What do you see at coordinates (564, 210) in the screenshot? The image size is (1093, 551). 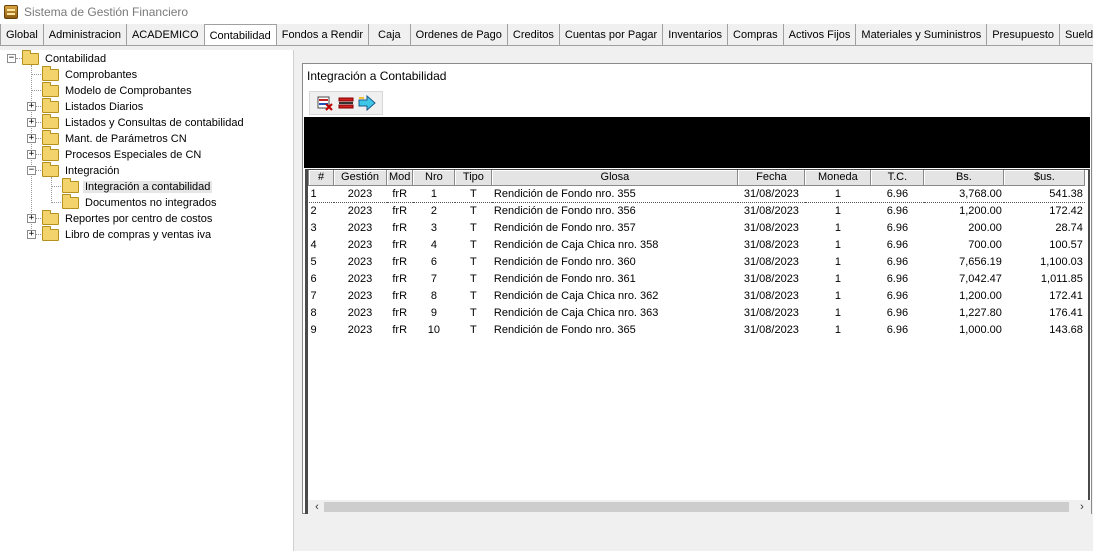 I see `cell-glosa: Rendición de Fondo nro. 356` at bounding box center [564, 210].